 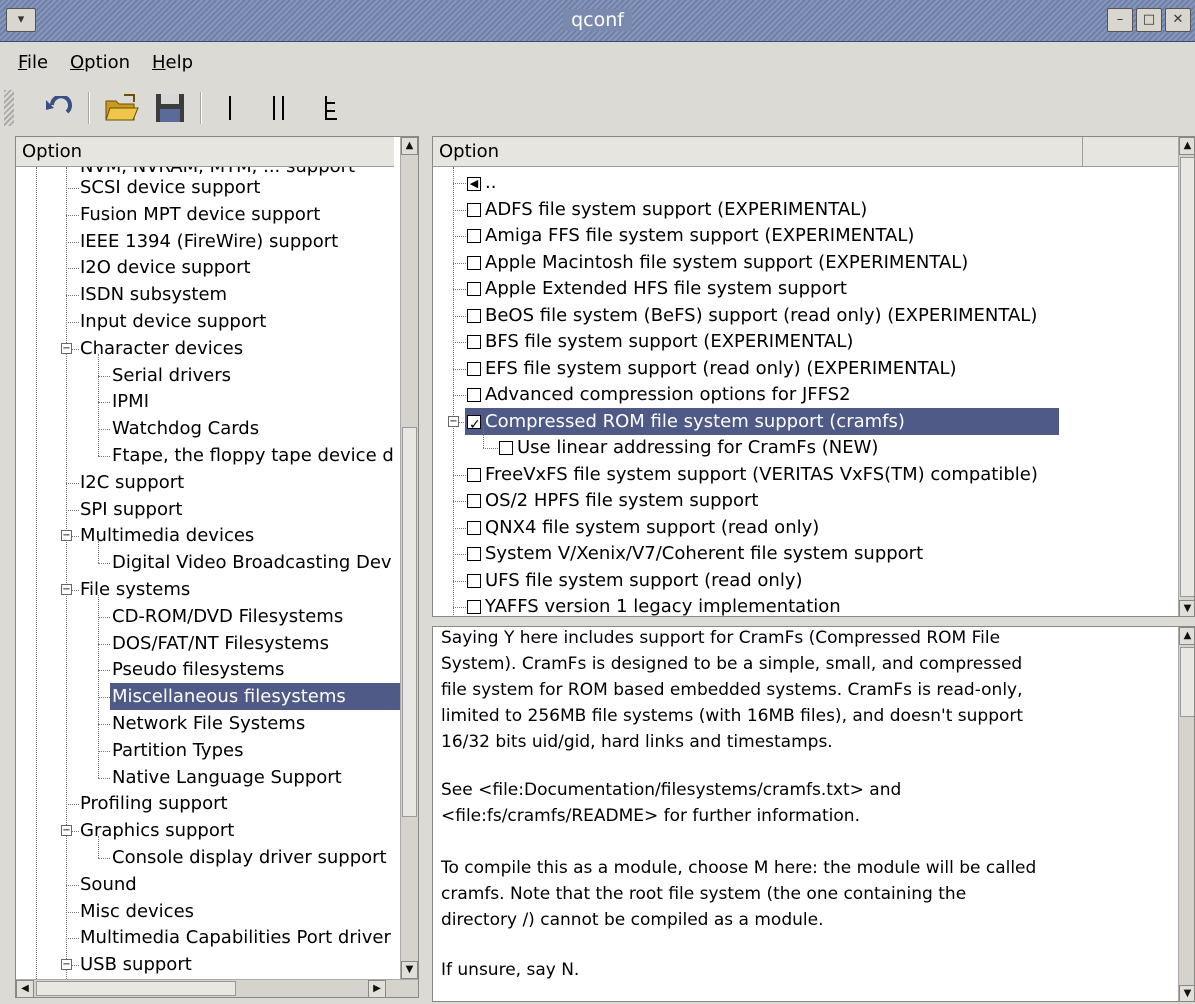 What do you see at coordinates (227, 616) in the screenshot?
I see `tree-item: CD-ROM/DVD Filesystems` at bounding box center [227, 616].